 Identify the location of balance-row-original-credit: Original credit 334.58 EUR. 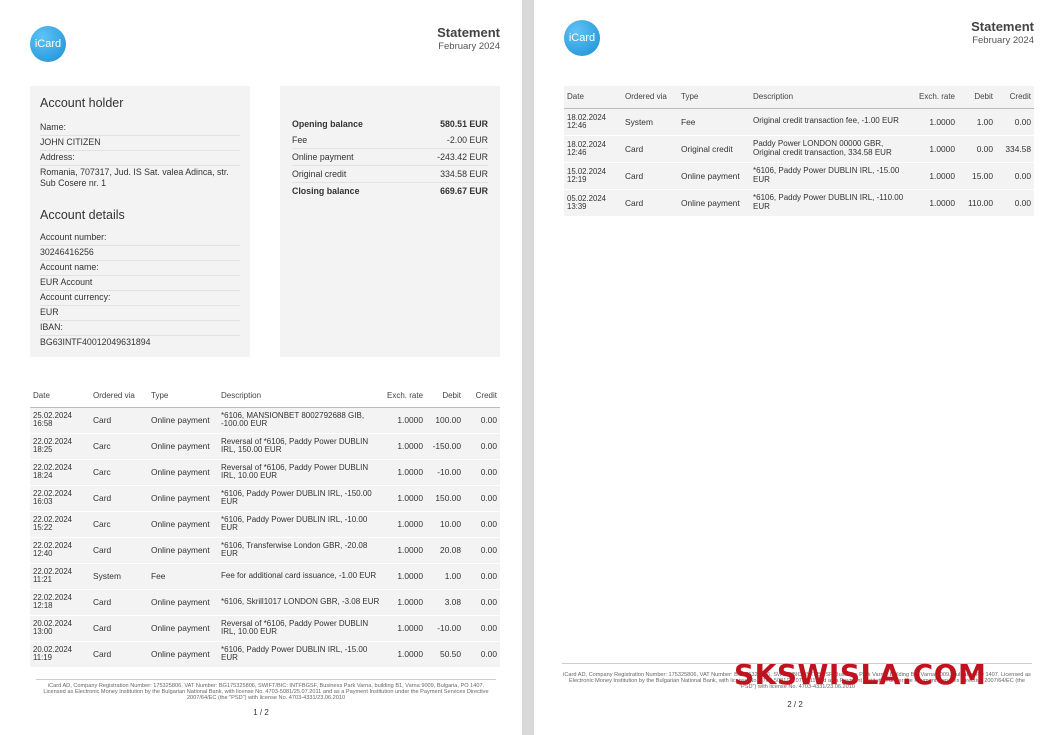
(390, 174).